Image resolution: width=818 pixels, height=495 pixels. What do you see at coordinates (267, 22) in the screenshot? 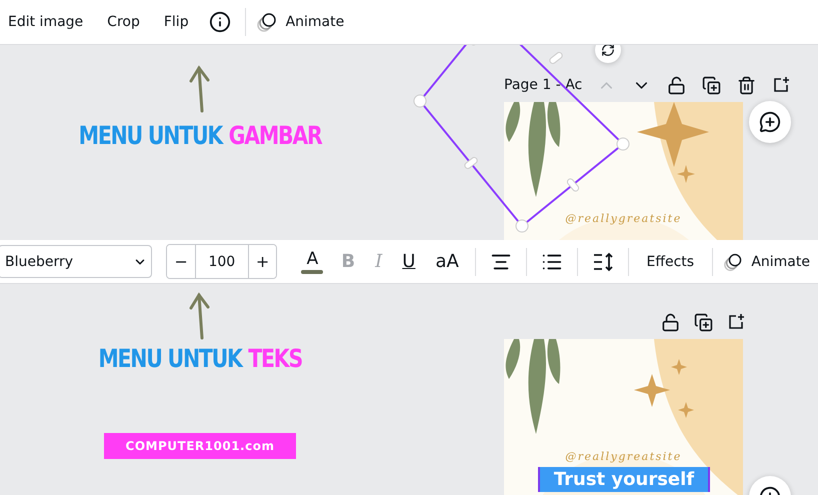
I see `animate-icon` at bounding box center [267, 22].